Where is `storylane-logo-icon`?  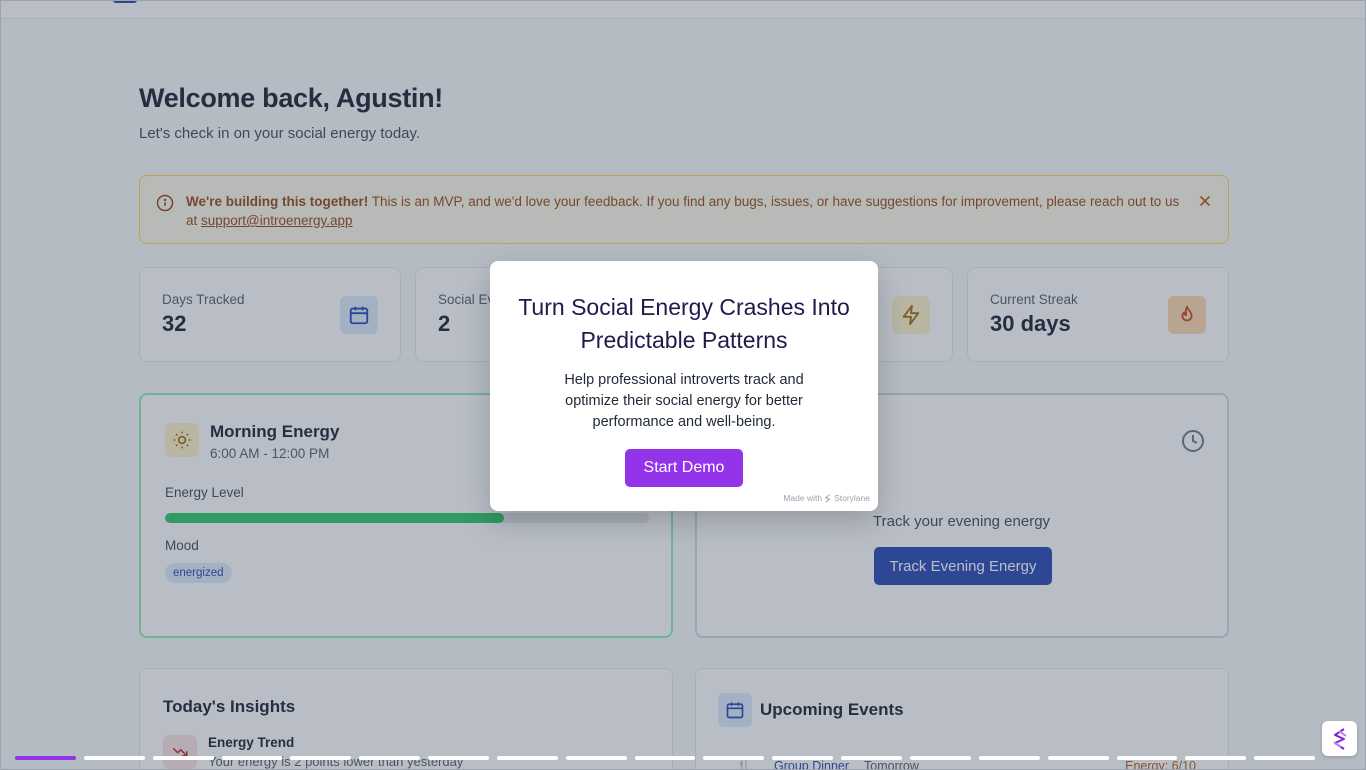 storylane-logo-icon is located at coordinates (827, 498).